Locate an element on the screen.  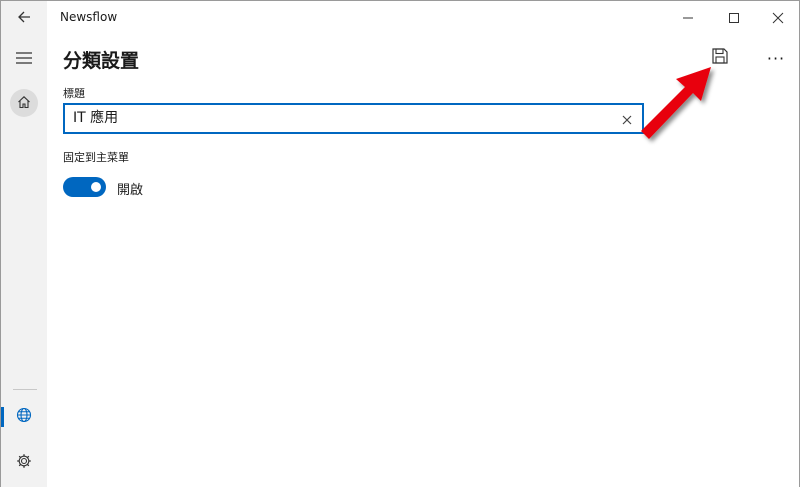
clear-text-button is located at coordinates (627, 119).